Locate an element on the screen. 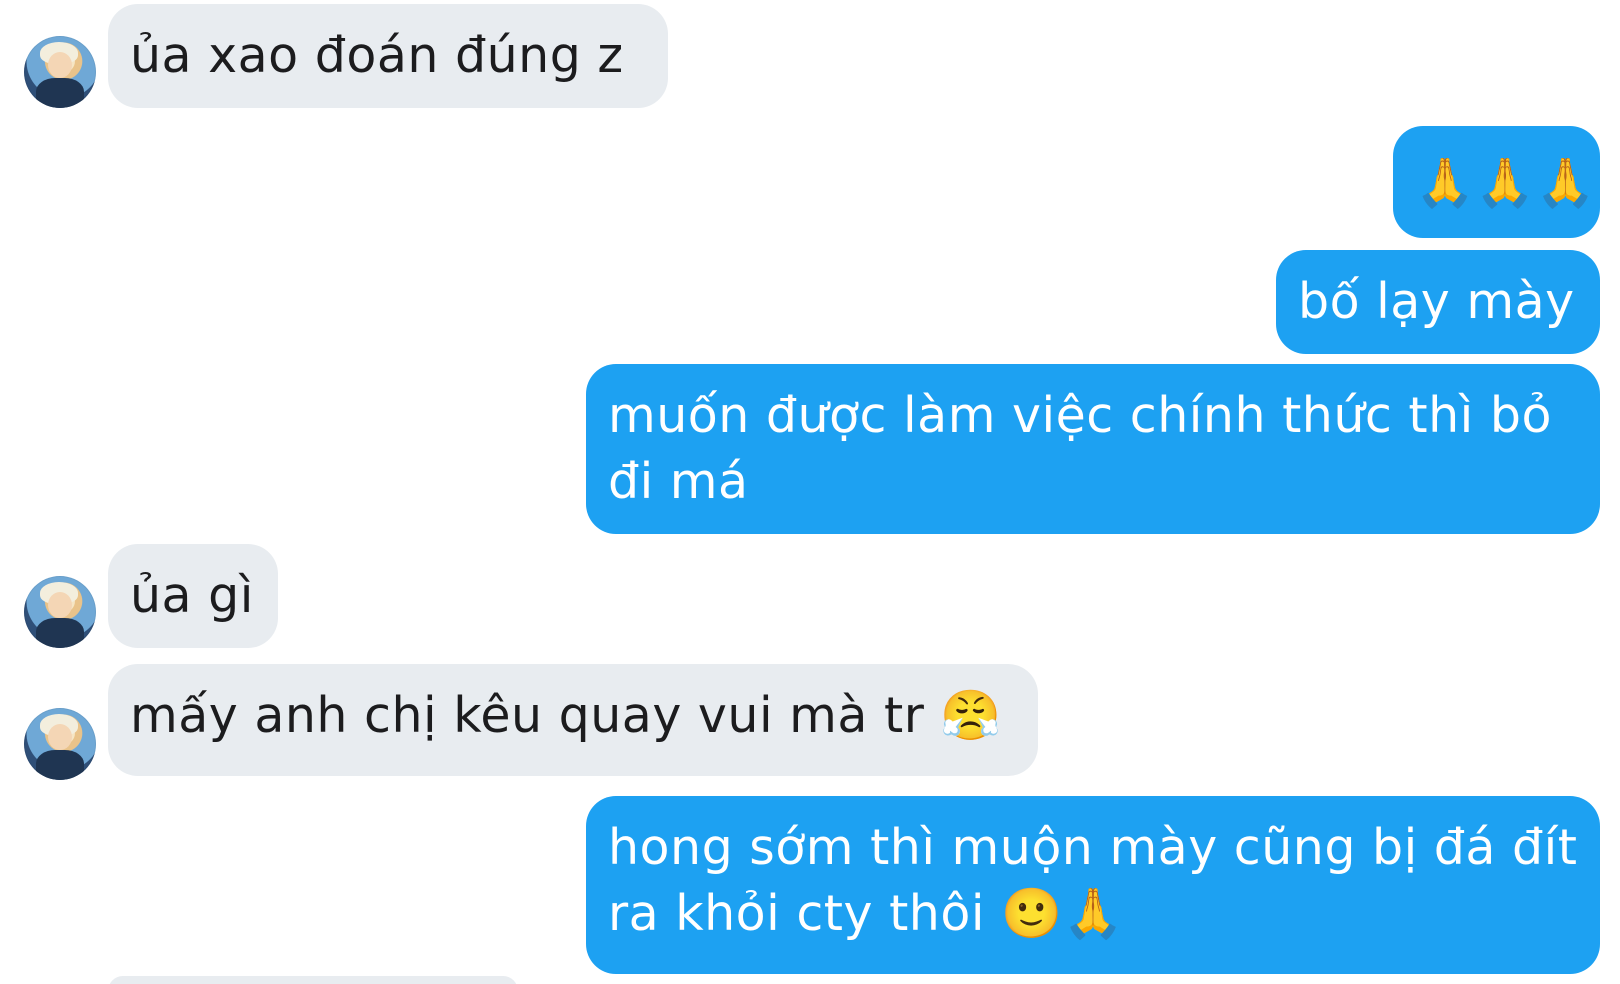 The width and height of the screenshot is (1620, 984). incoming-message-bubble: mấy anh chị kêu quay vui mà tr 😤 is located at coordinates (573, 720).